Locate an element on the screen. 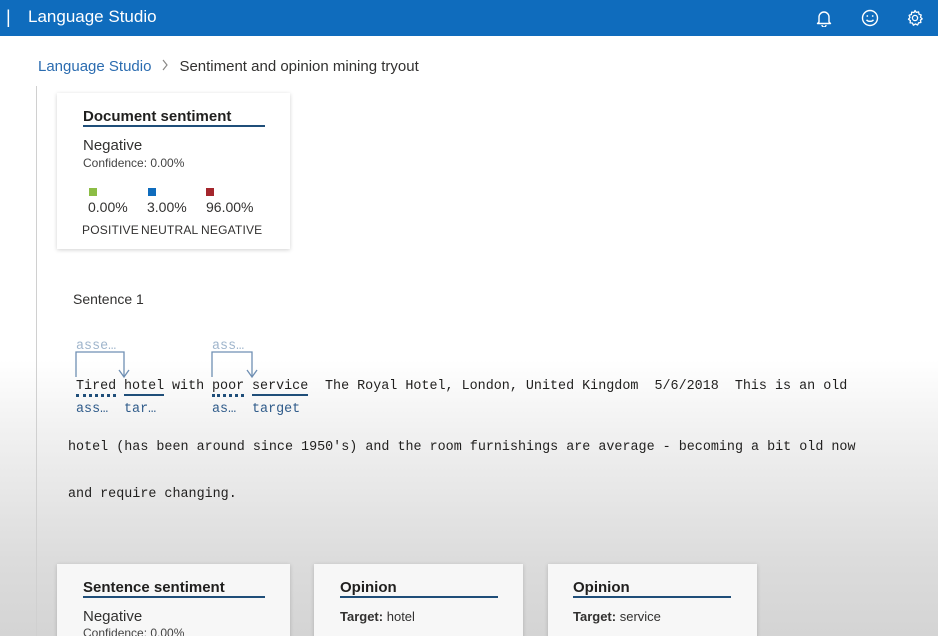 Image resolution: width=938 pixels, height=636 pixels. opinion-card: Opinion Target: hotel is located at coordinates (418, 600).